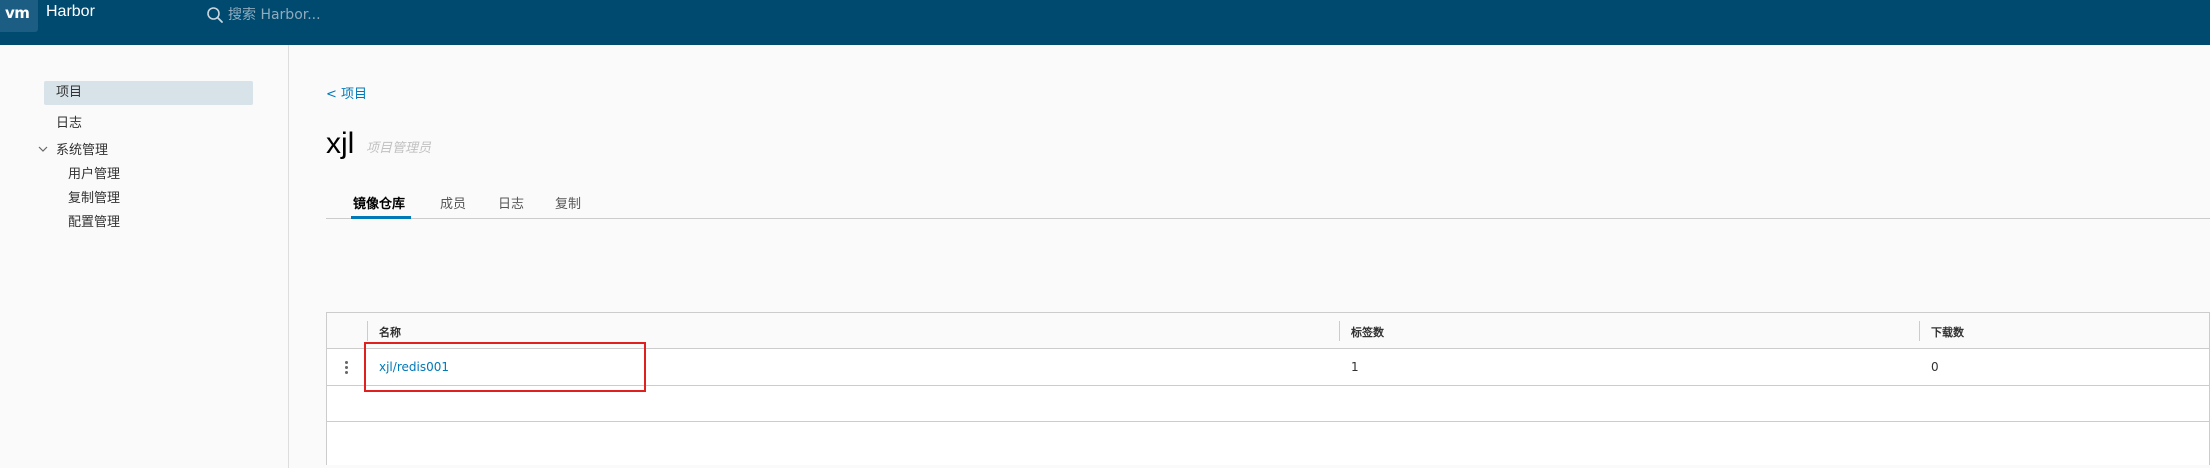 This screenshot has width=2210, height=468. I want to click on chevron-down-icon, so click(43, 149).